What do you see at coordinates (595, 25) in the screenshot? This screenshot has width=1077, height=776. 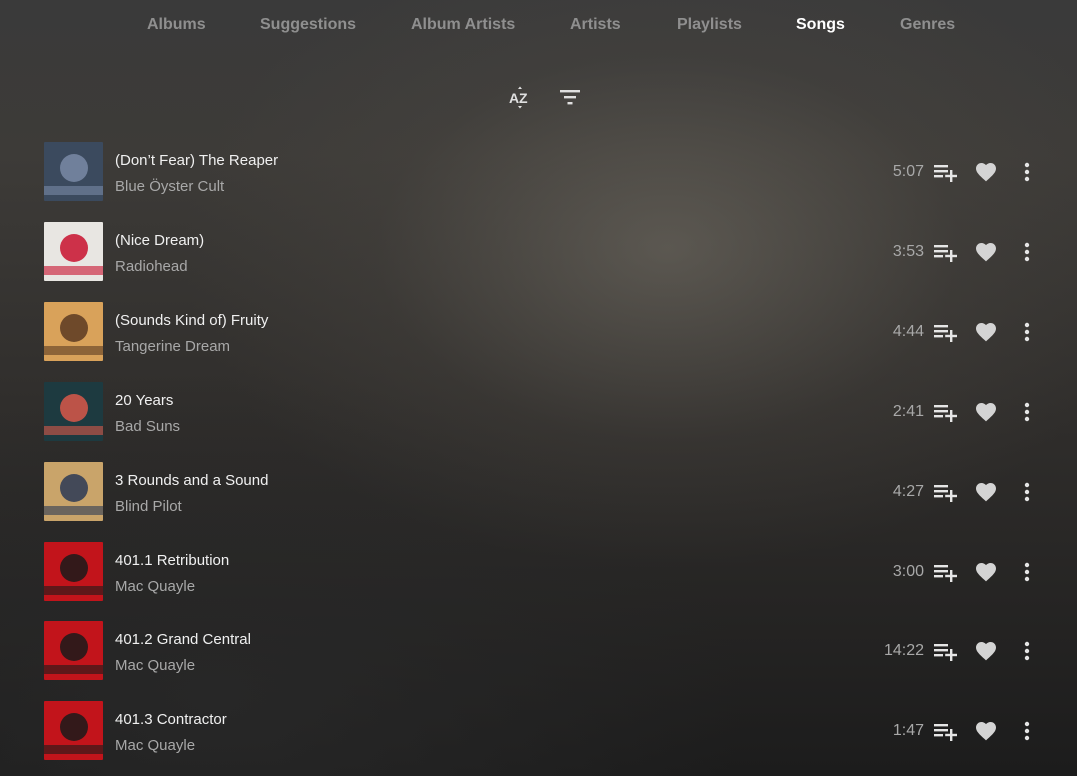 I see `tab-artists: Artists` at bounding box center [595, 25].